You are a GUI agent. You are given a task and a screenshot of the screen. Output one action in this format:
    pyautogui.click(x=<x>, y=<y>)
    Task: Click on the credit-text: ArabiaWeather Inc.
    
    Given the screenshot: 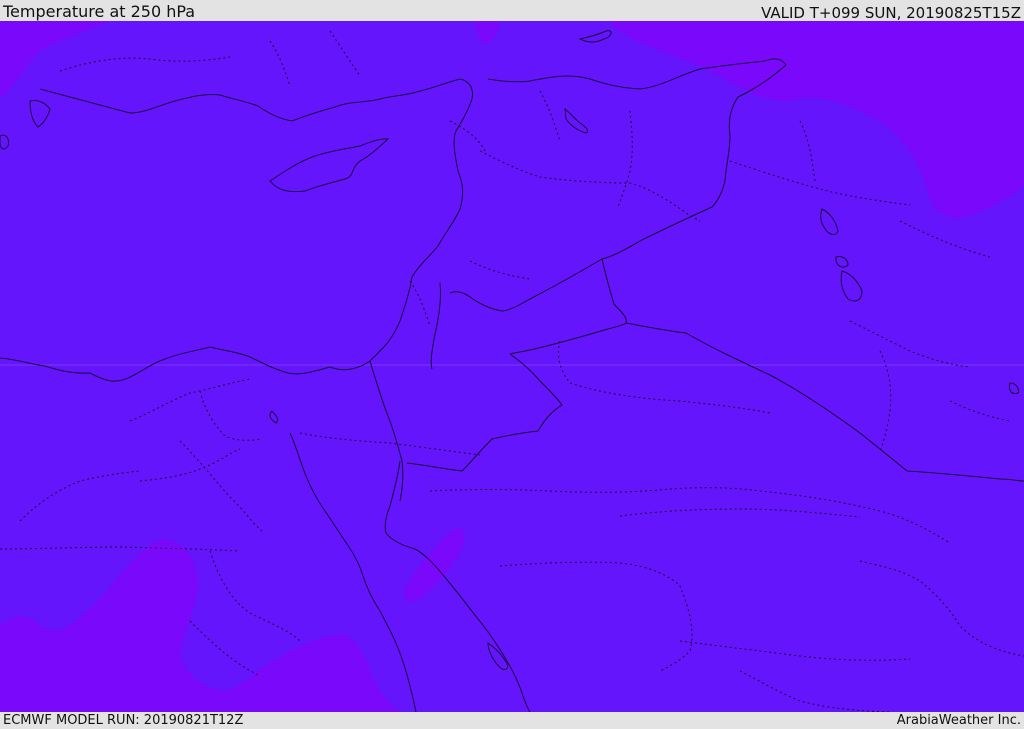 What is the action you would take?
    pyautogui.click(x=958, y=720)
    